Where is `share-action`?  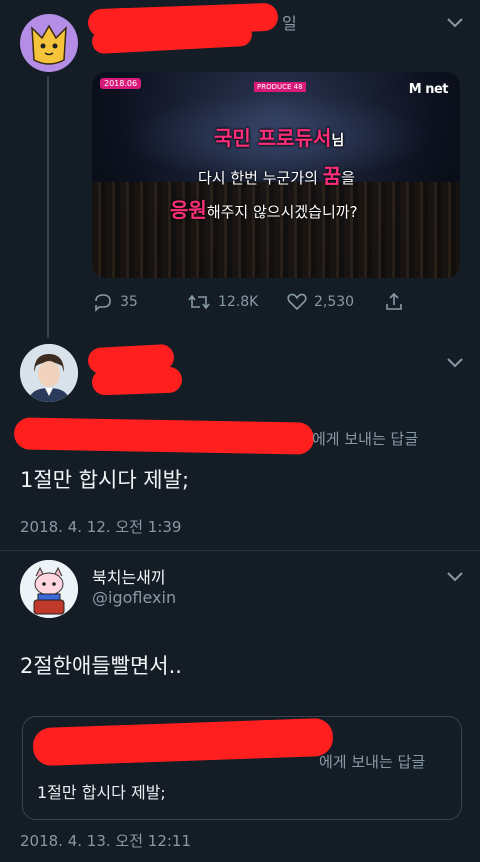
share-action is located at coordinates (394, 302).